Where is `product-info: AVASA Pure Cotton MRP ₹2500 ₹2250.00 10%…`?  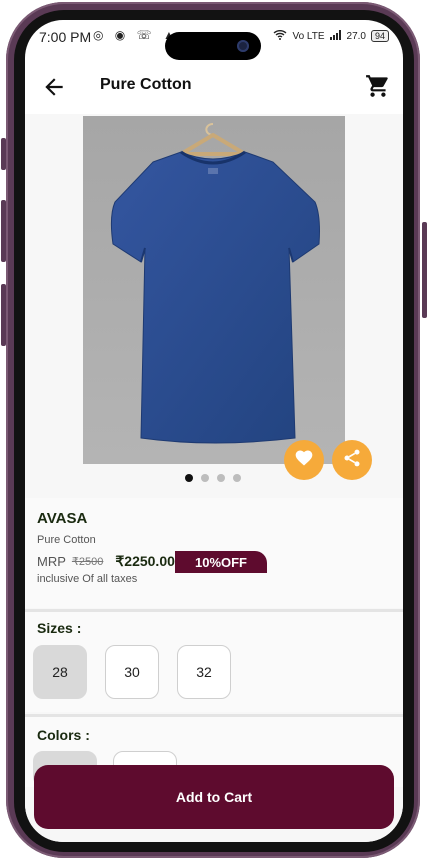
product-info: AVASA Pure Cotton MRP ₹2500 ₹2250.00 10%… is located at coordinates (214, 553).